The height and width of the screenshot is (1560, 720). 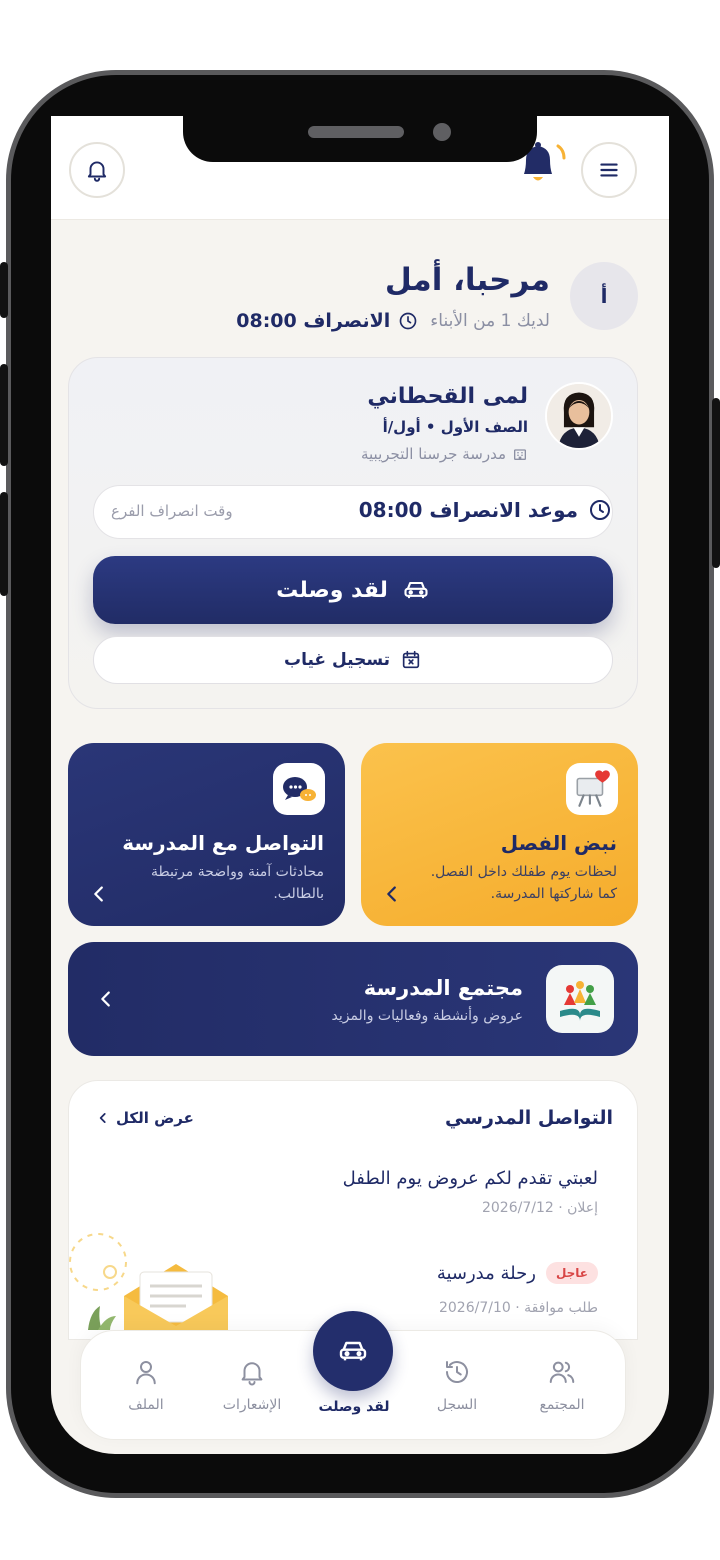 I want to click on nav-notifications: الإشعارات, so click(x=252, y=1385).